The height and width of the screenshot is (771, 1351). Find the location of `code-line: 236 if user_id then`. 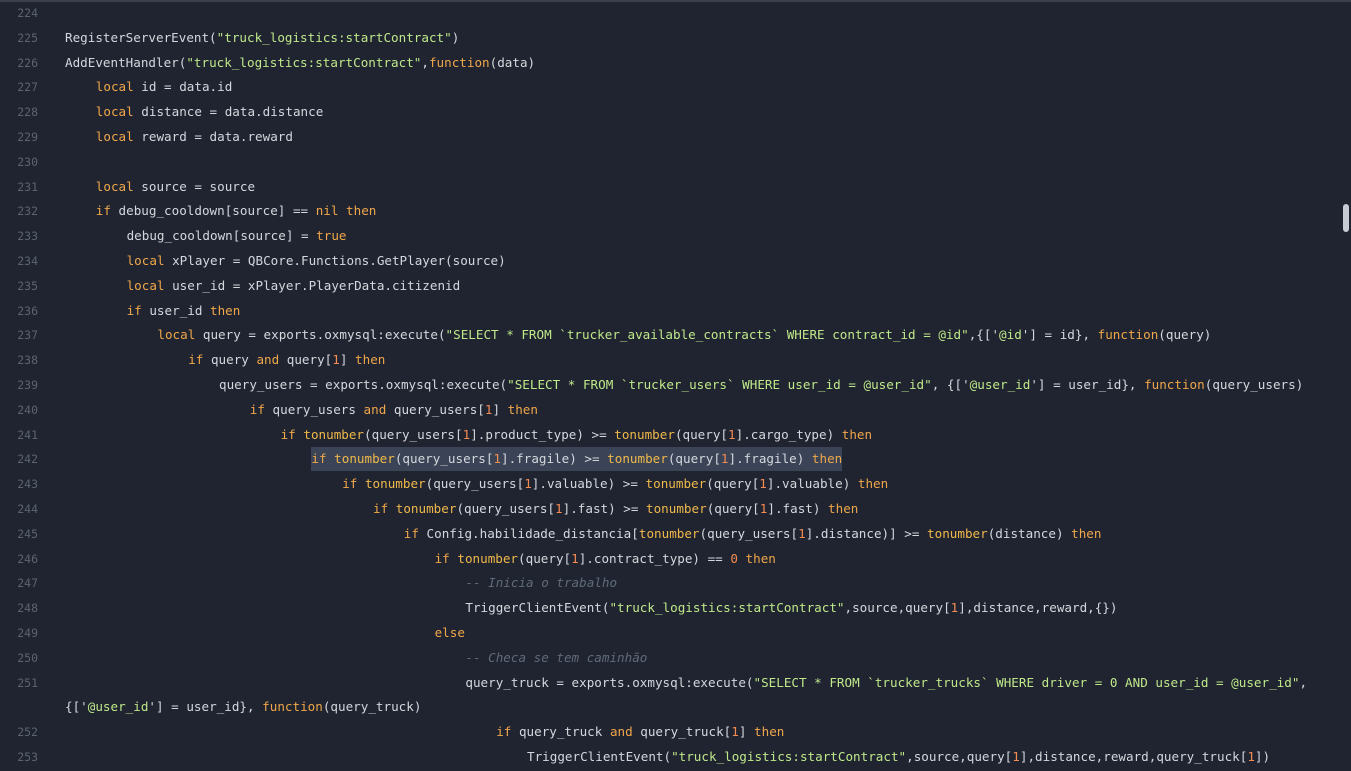

code-line: 236 if user_id then is located at coordinates (675, 311).